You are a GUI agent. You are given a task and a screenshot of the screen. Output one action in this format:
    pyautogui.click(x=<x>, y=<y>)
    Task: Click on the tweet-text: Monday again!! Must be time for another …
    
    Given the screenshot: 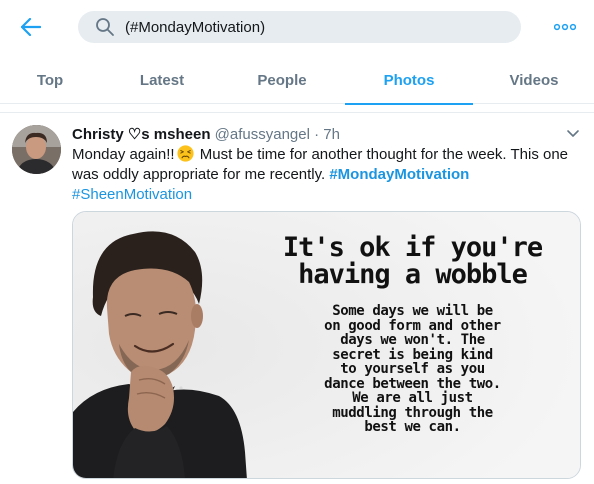 What is the action you would take?
    pyautogui.click(x=322, y=175)
    